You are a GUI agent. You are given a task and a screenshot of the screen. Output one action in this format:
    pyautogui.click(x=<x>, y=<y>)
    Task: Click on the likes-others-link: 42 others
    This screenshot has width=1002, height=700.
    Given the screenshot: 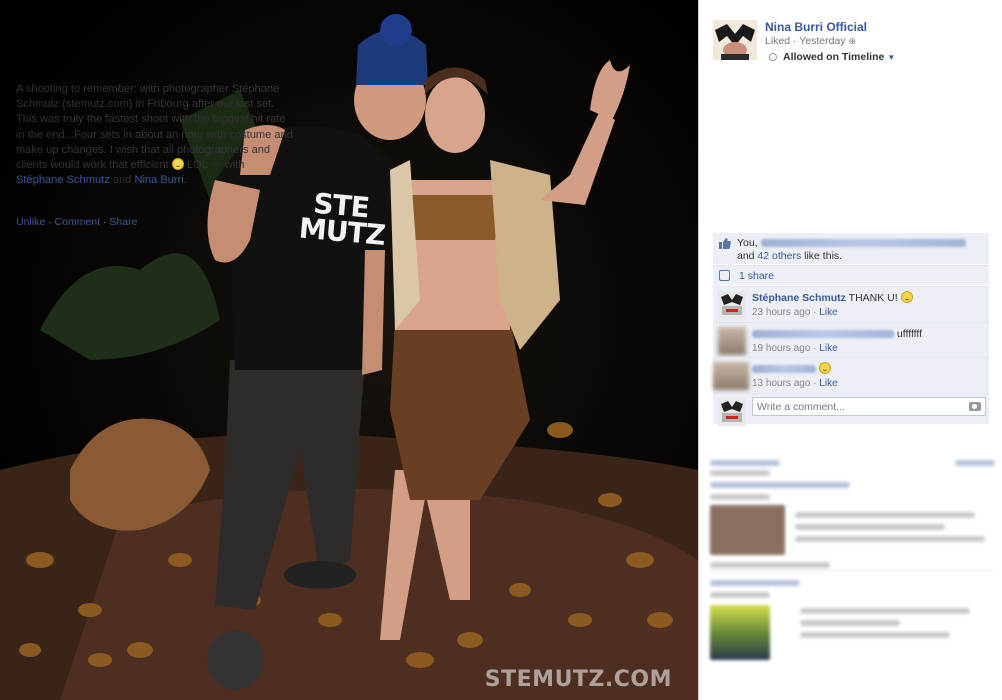 What is the action you would take?
    pyautogui.click(x=779, y=256)
    